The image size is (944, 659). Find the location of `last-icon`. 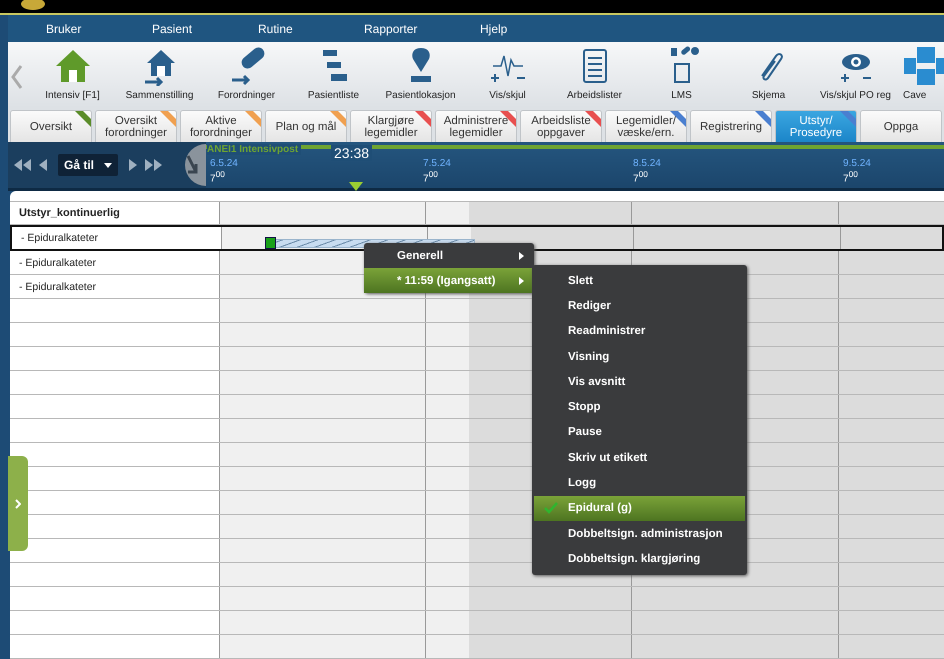

last-icon is located at coordinates (153, 165).